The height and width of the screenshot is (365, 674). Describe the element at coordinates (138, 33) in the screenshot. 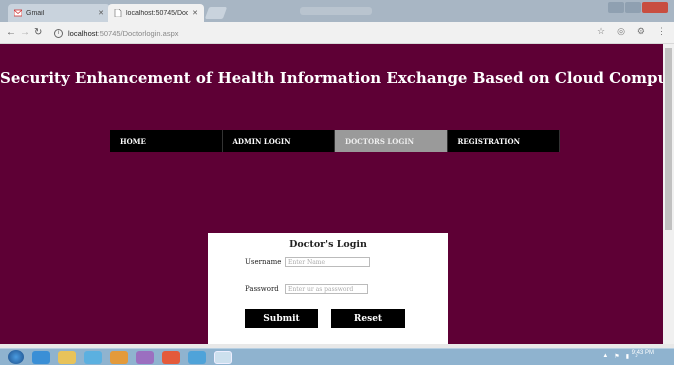

I see `address-path: :50745/Doctorlogin.aspx` at that location.